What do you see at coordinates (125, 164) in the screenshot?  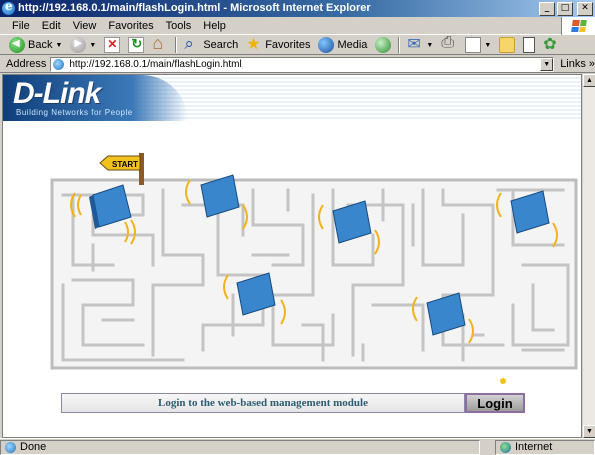 I see `svg-text: START` at bounding box center [125, 164].